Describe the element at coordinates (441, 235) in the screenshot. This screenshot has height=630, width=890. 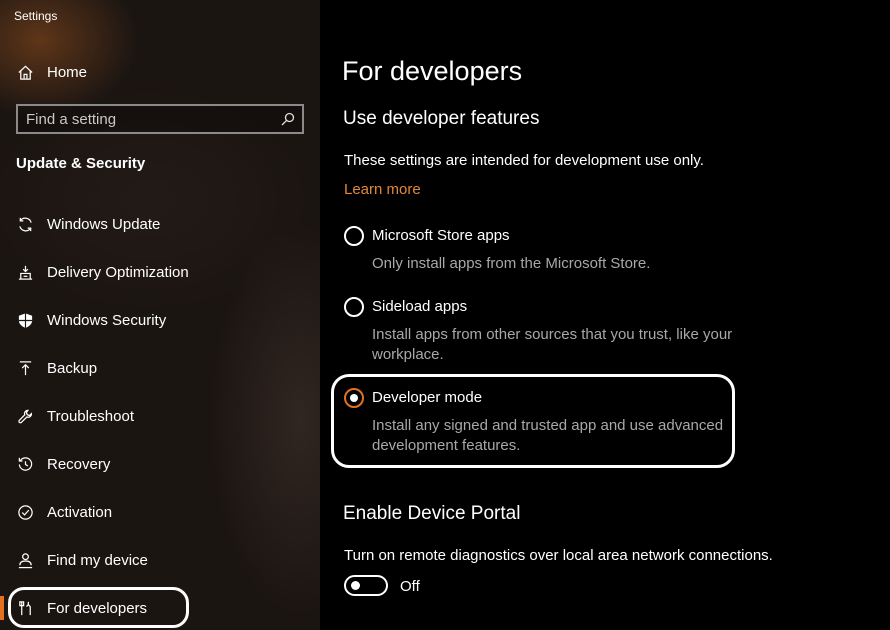
I see `radio-label: Microsoft Store apps` at that location.